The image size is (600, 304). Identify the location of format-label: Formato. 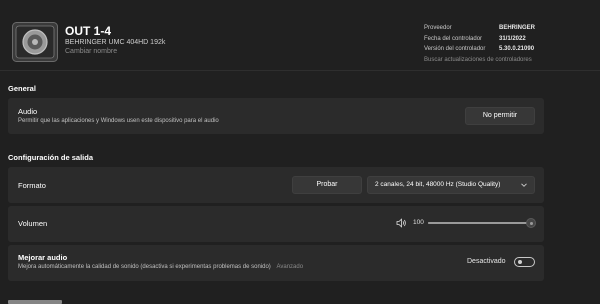
(32, 185).